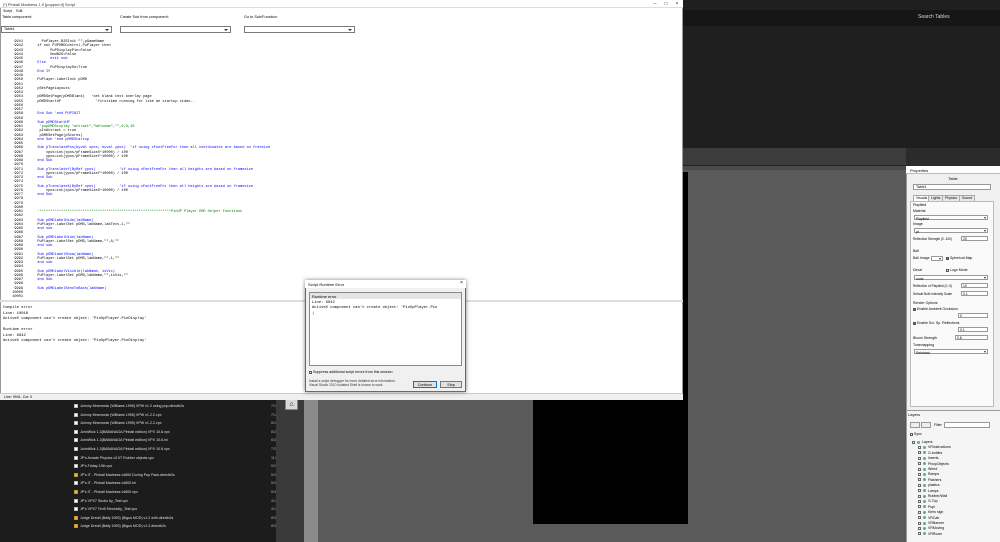 This screenshot has height=542, width=1000. What do you see at coordinates (936, 323) in the screenshot?
I see `ssr-checkbox: Enable Scr. Sp. Reflections` at bounding box center [936, 323].